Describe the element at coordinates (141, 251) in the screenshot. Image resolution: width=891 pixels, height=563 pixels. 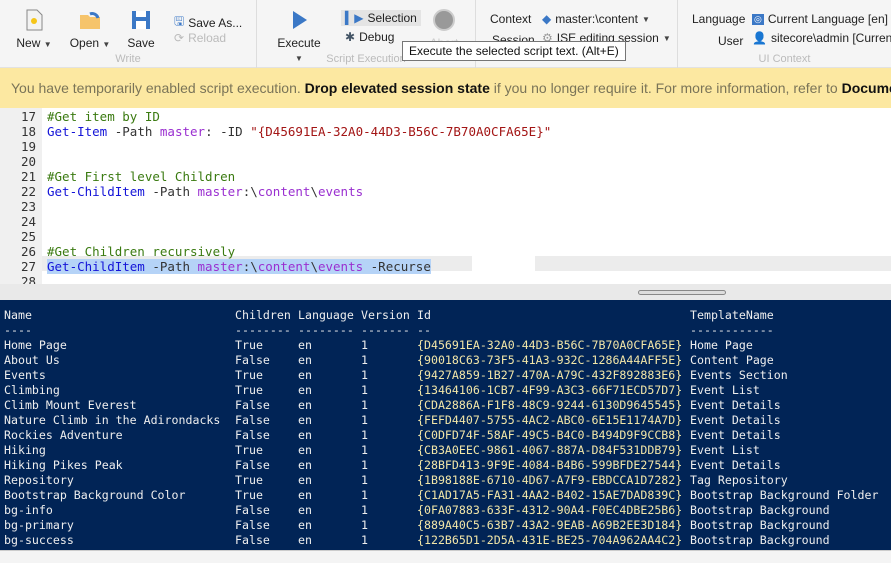
I see `code-line: #Get Children recursively` at that location.